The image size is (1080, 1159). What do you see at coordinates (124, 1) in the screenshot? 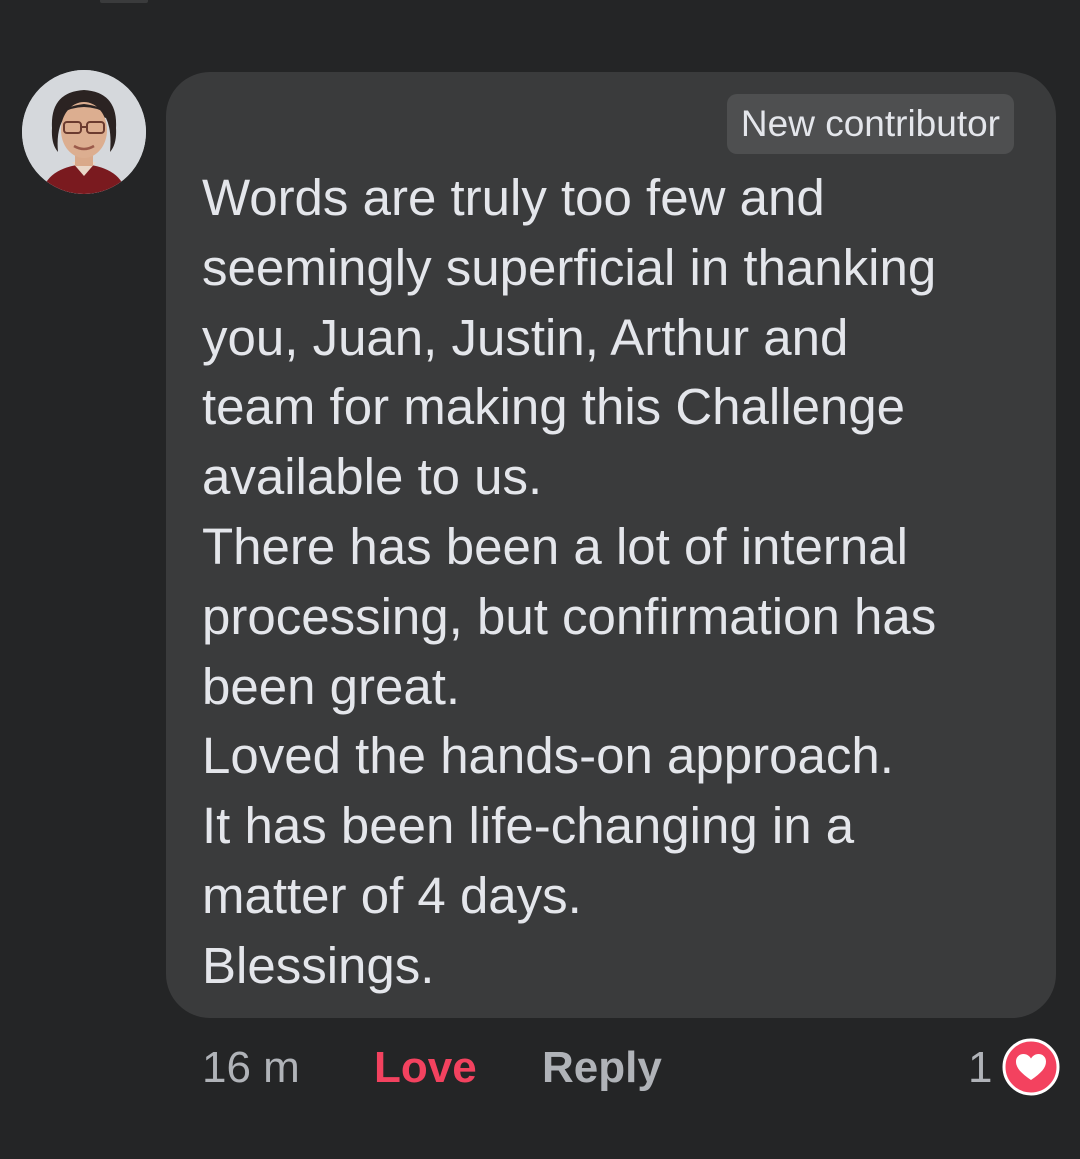
I see `previous-item-divider` at bounding box center [124, 1].